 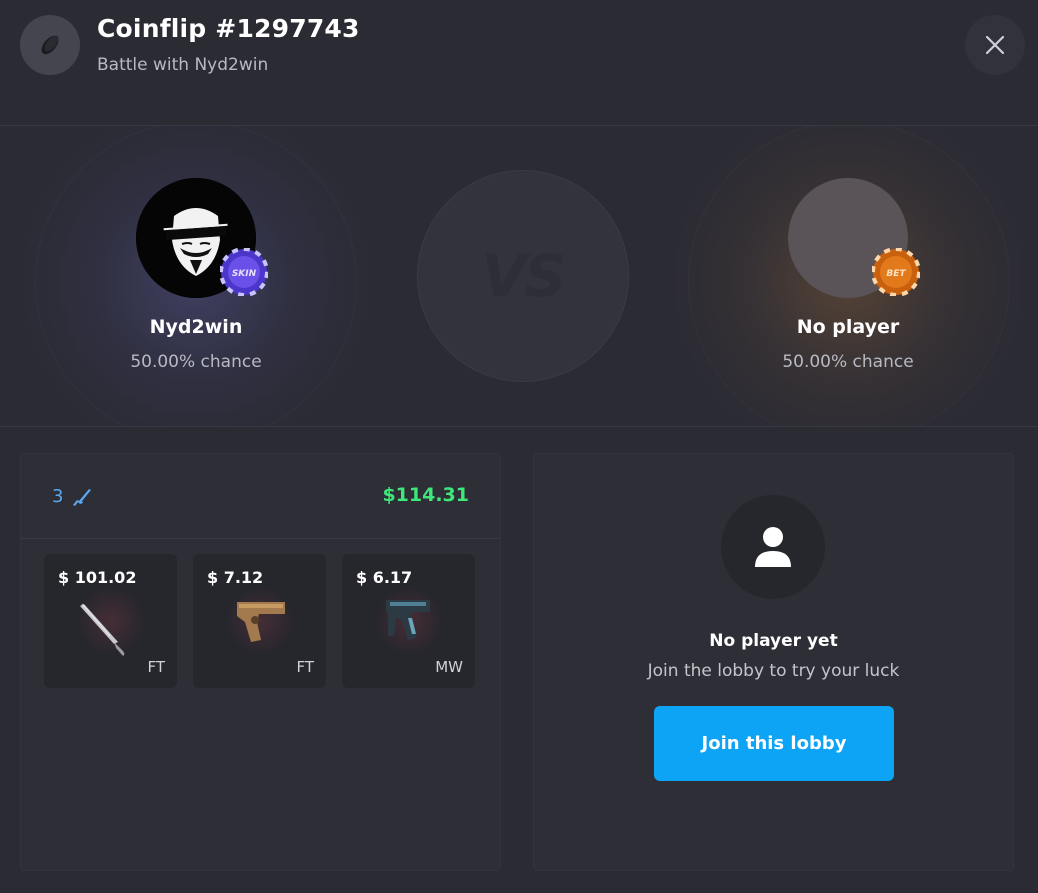 What do you see at coordinates (848, 327) in the screenshot?
I see `player-name: No player` at bounding box center [848, 327].